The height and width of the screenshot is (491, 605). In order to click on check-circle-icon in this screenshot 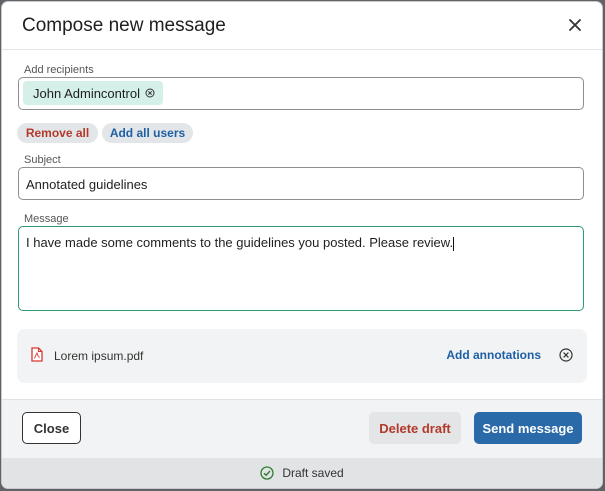, I will do `click(267, 473)`.